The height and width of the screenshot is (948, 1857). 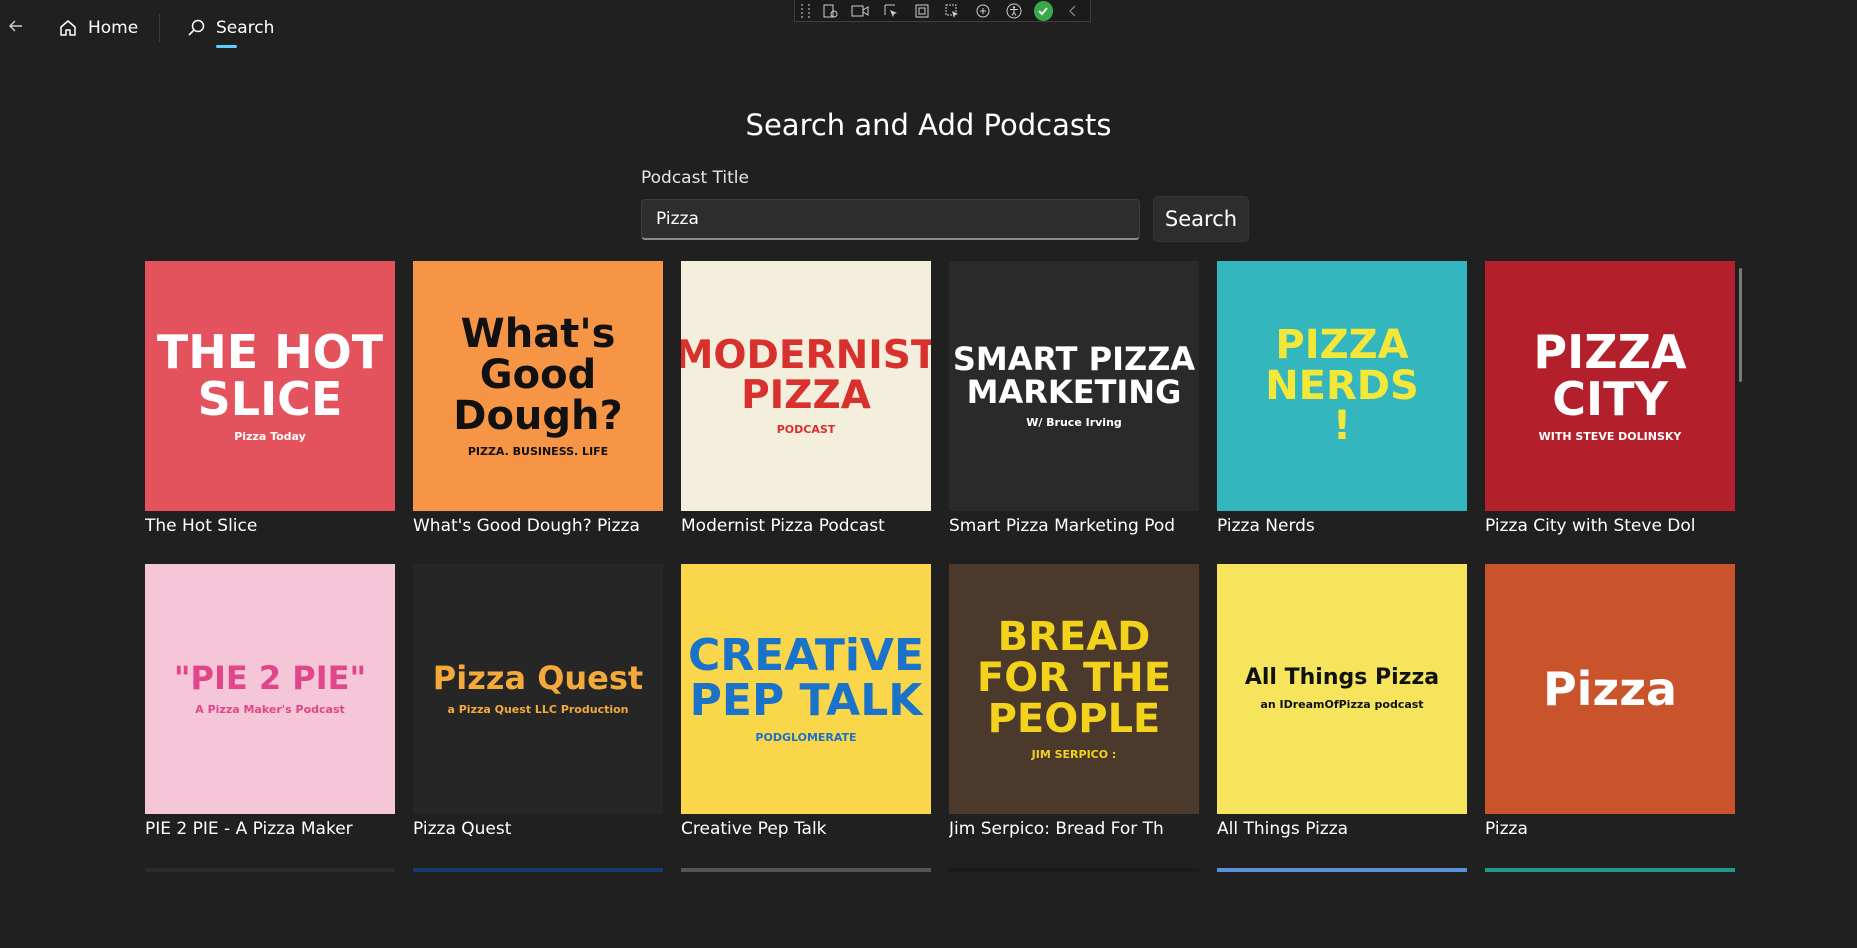 What do you see at coordinates (890, 219) in the screenshot?
I see `podcast-title-input` at bounding box center [890, 219].